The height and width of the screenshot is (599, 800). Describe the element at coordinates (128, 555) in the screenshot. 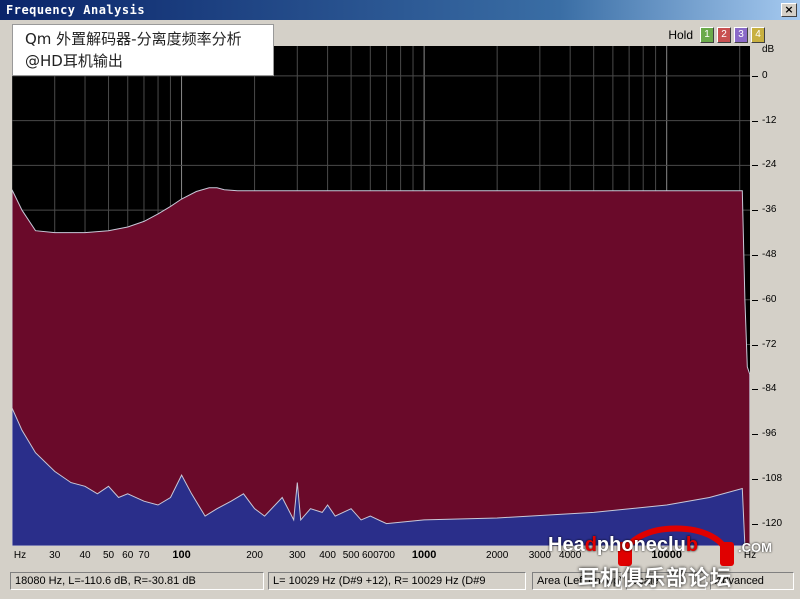

I see `x-tick-label: 60` at that location.